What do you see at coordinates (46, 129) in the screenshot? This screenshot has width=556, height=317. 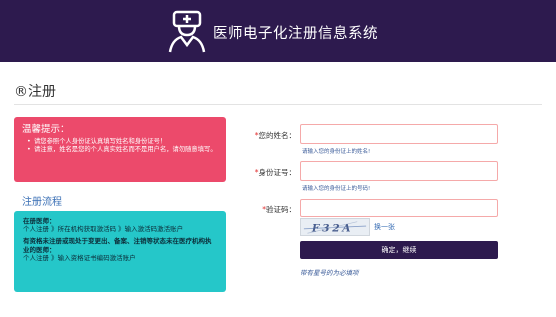 I see `tip-title: 温馨提示：` at bounding box center [46, 129].